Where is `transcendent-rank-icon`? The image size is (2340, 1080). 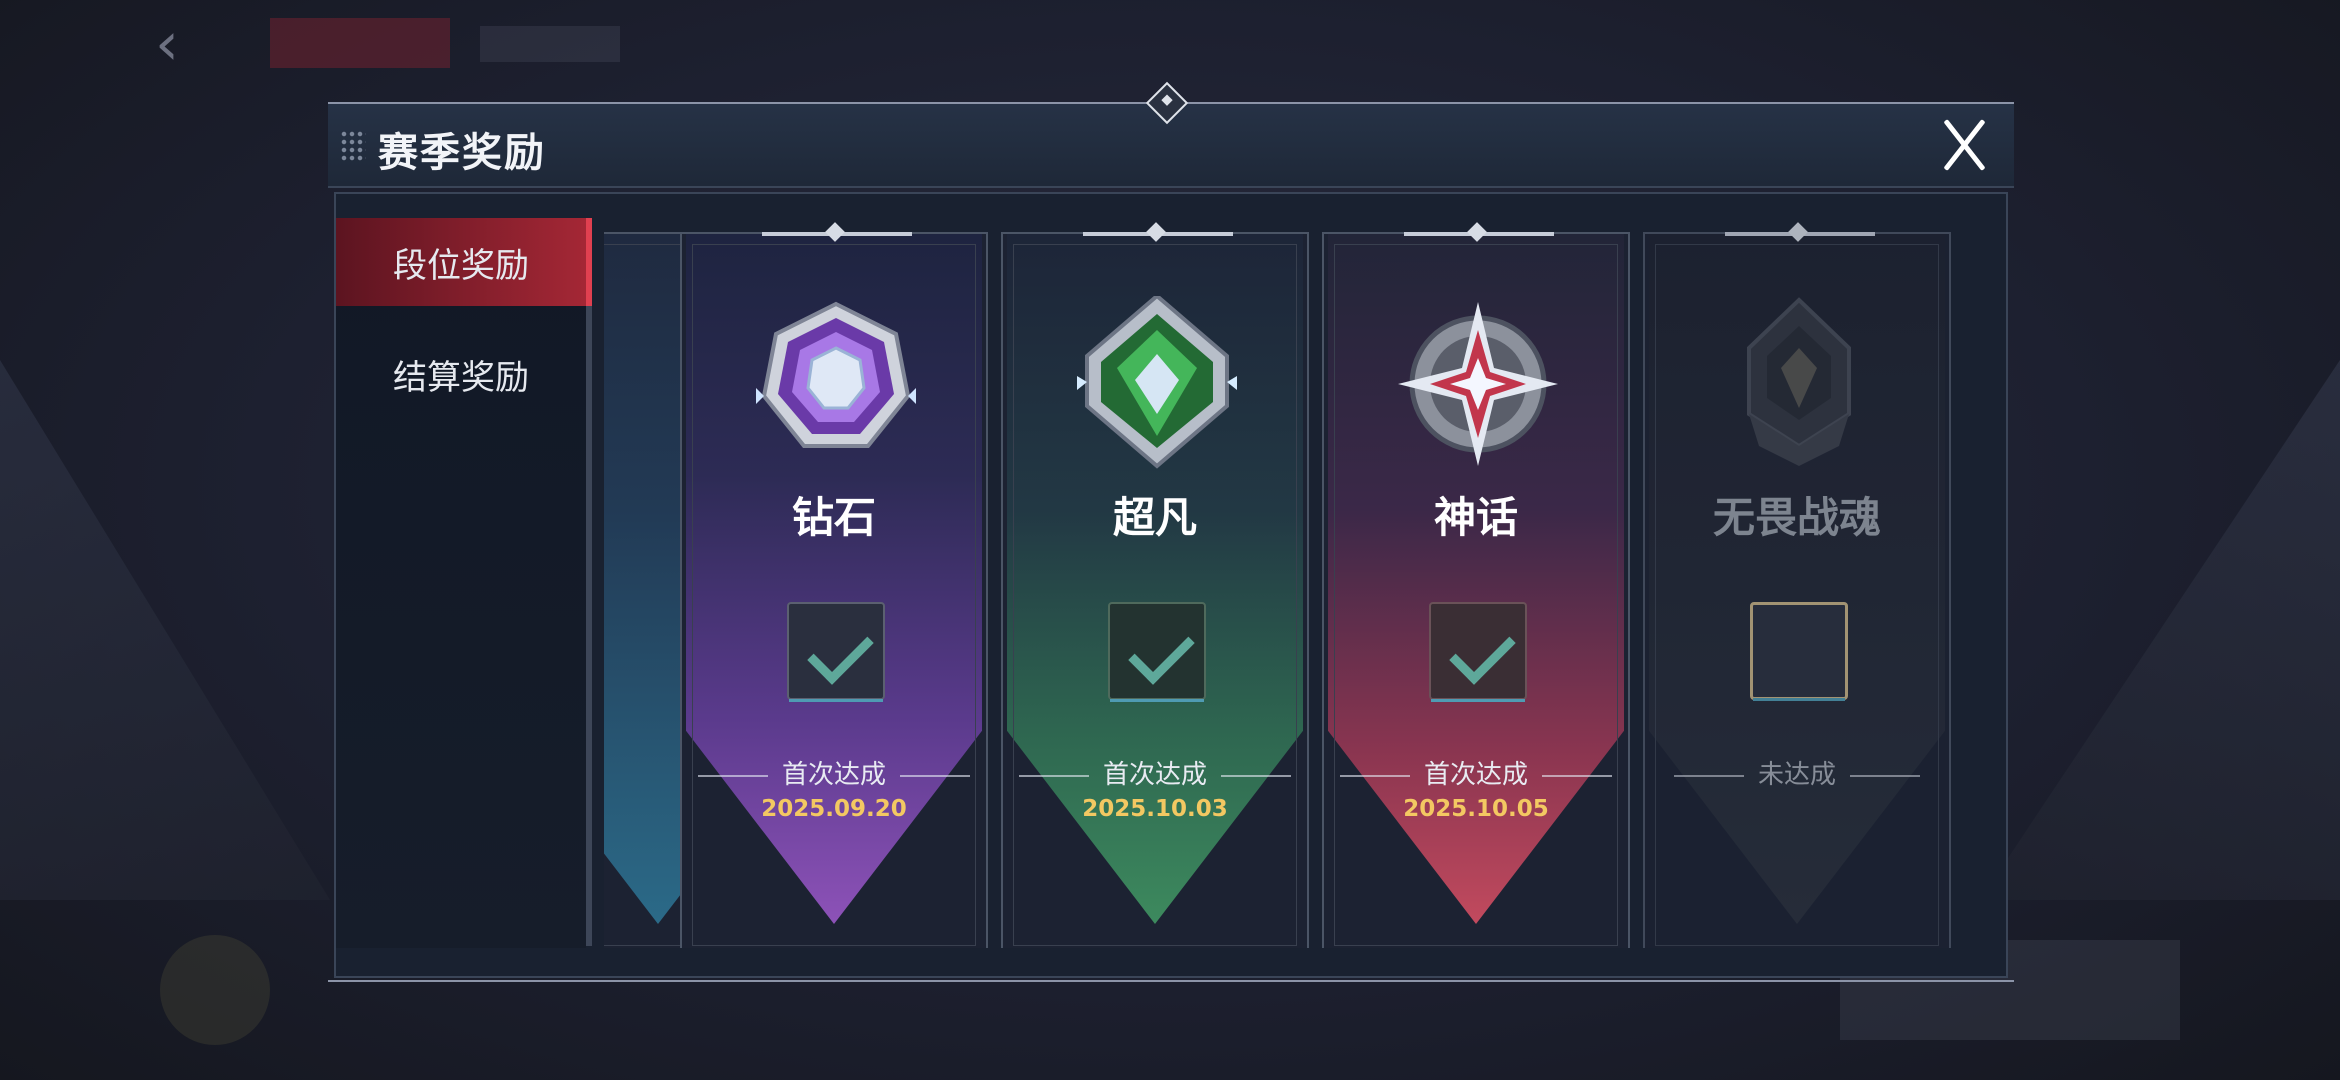 transcendent-rank-icon is located at coordinates (1157, 382).